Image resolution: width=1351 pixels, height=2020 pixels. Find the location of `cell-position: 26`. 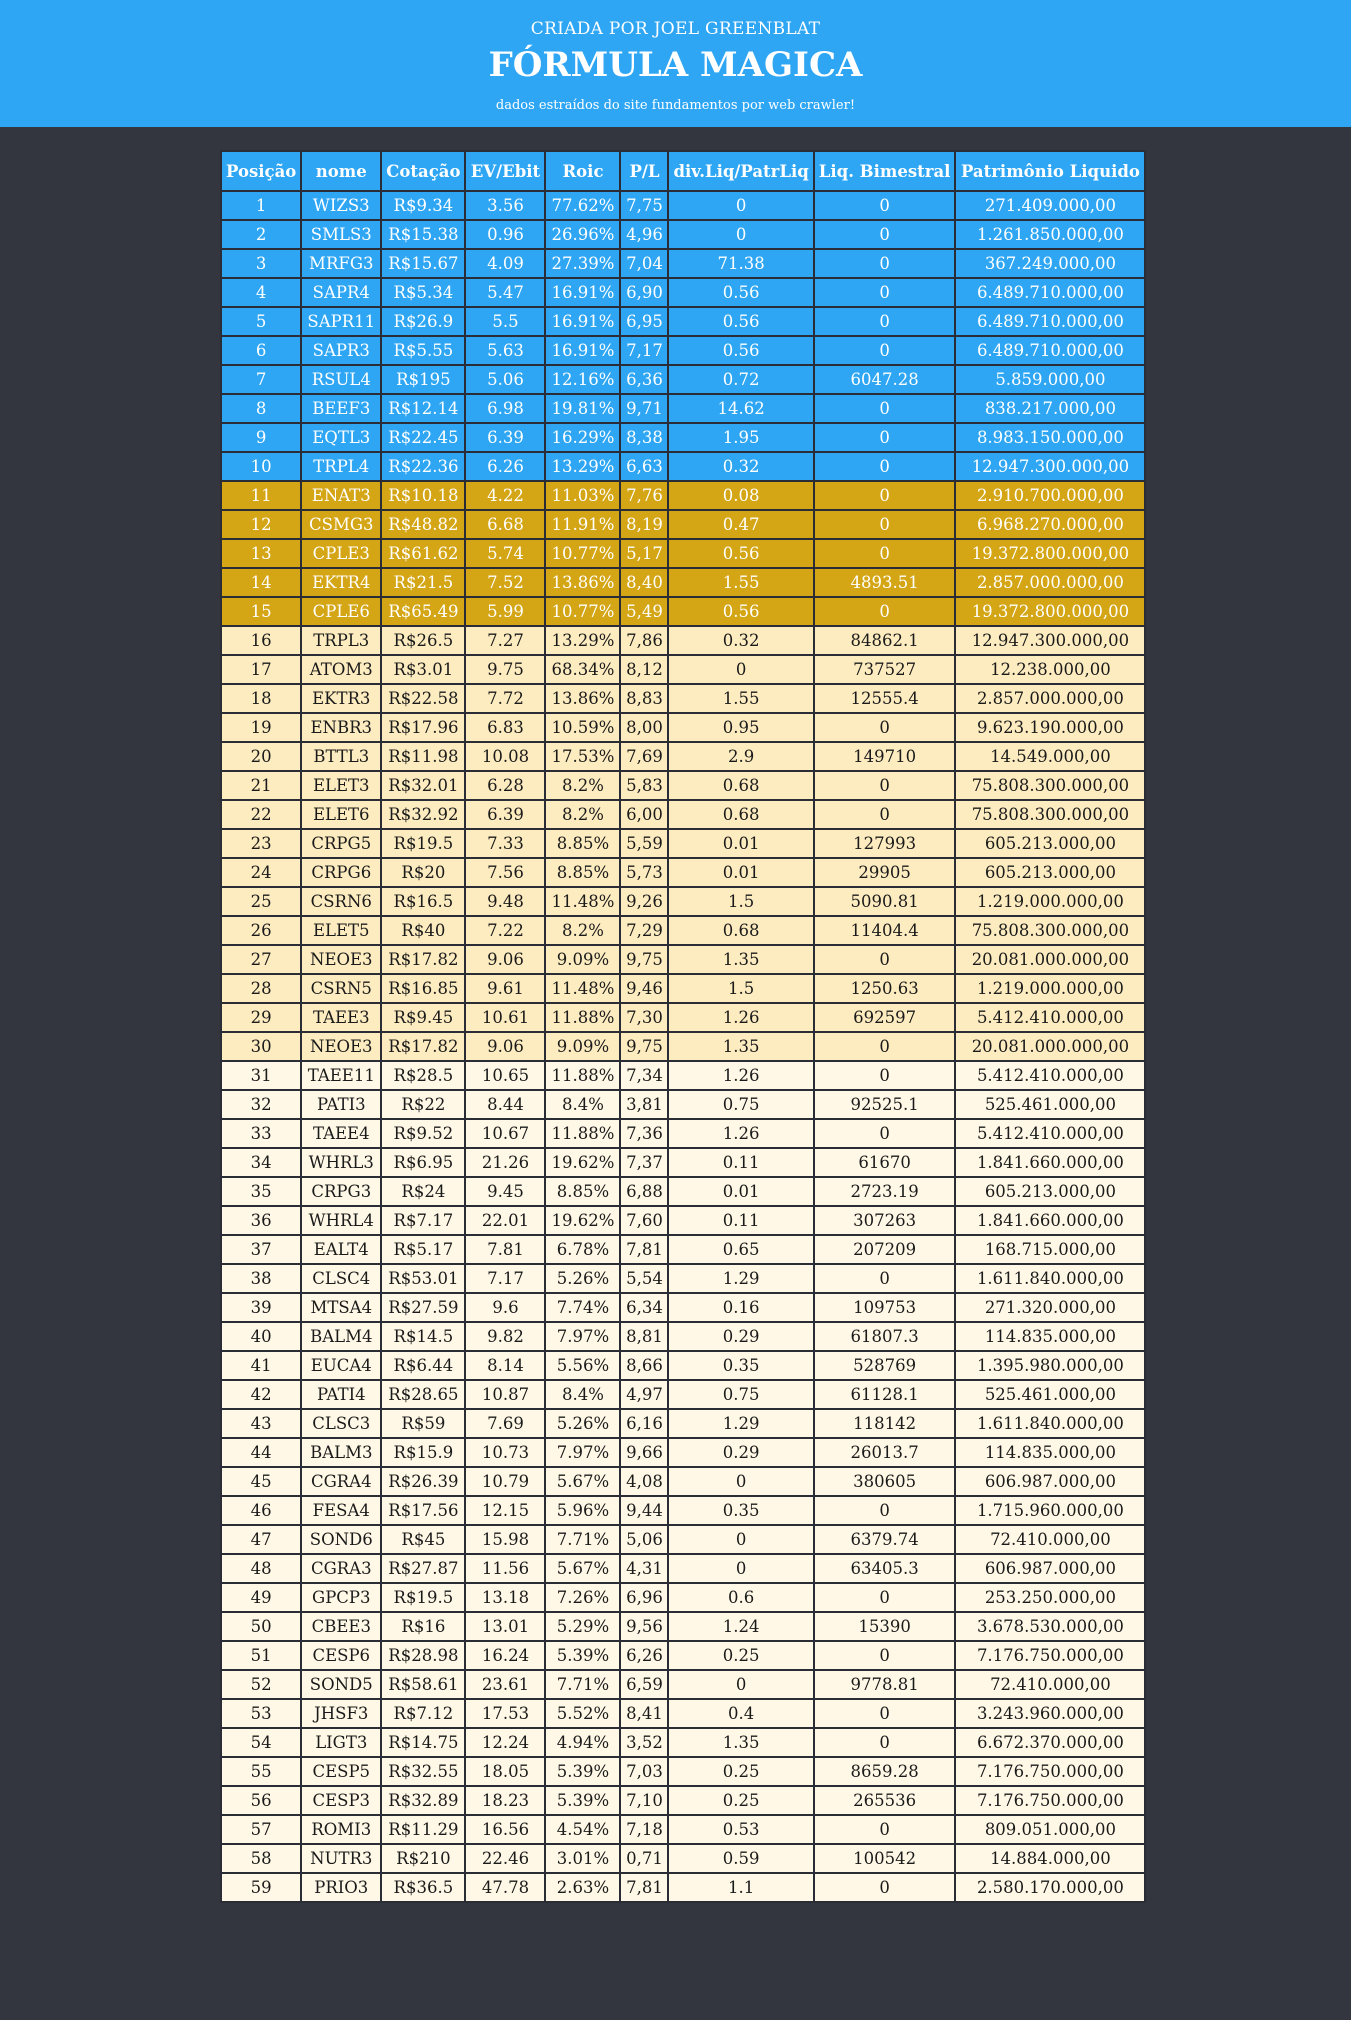

cell-position: 26 is located at coordinates (261, 930).